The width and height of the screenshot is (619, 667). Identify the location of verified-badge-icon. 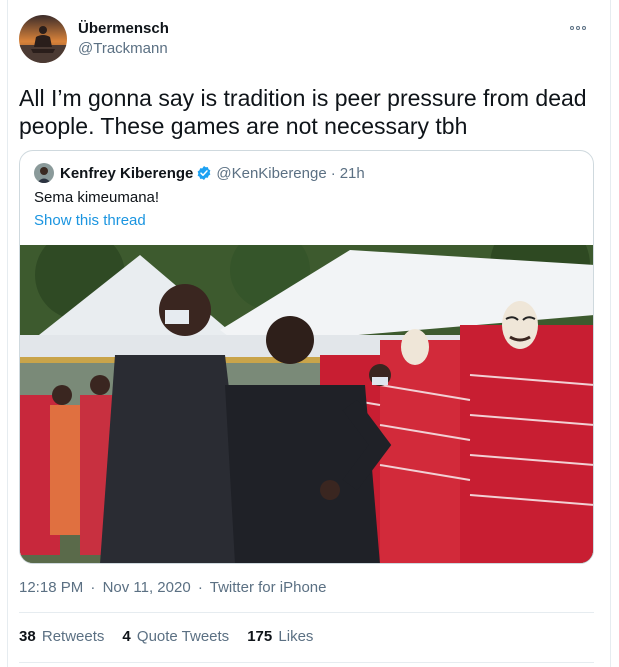
(204, 173).